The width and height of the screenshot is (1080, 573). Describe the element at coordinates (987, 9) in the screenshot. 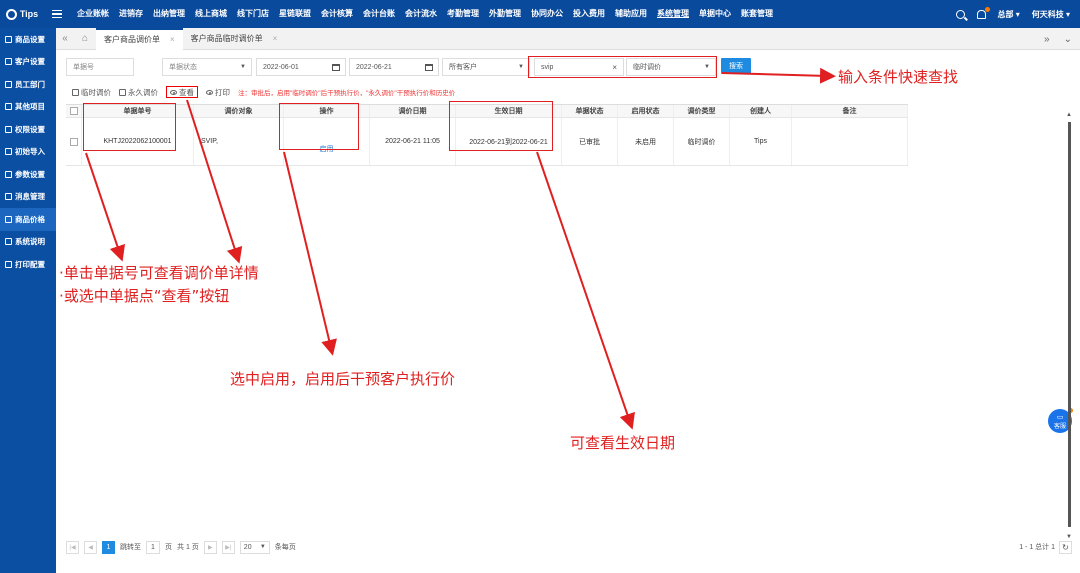

I see `notification-dot` at that location.